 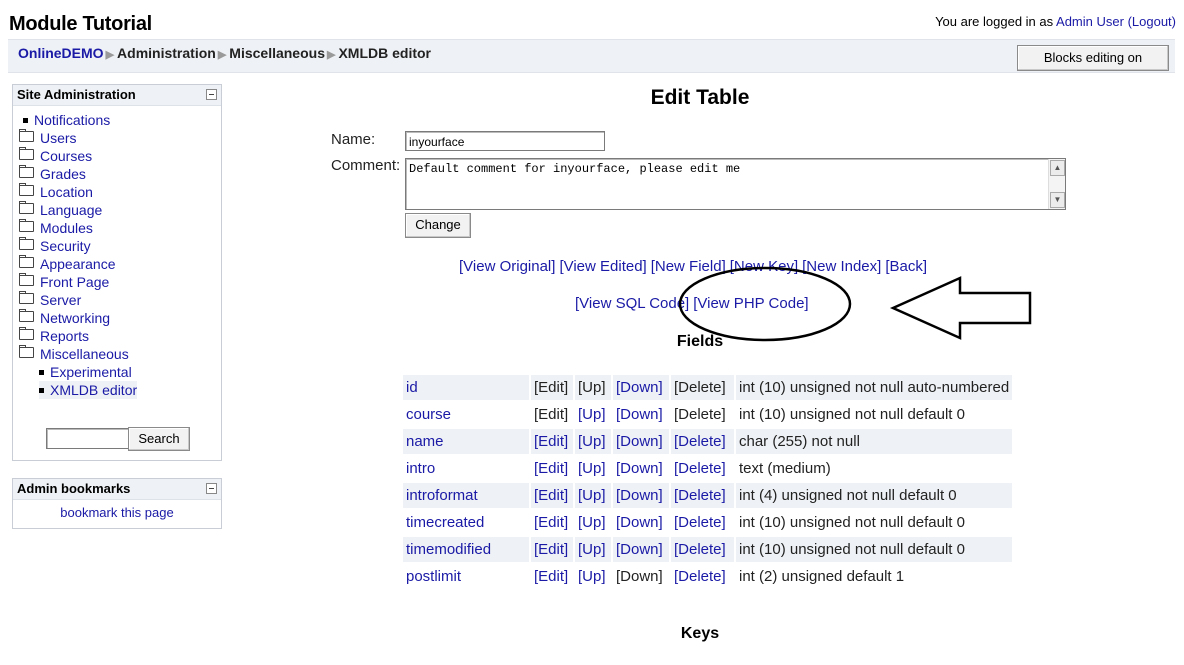 I want to click on scroll-up-icon: ▲, so click(x=1057, y=168).